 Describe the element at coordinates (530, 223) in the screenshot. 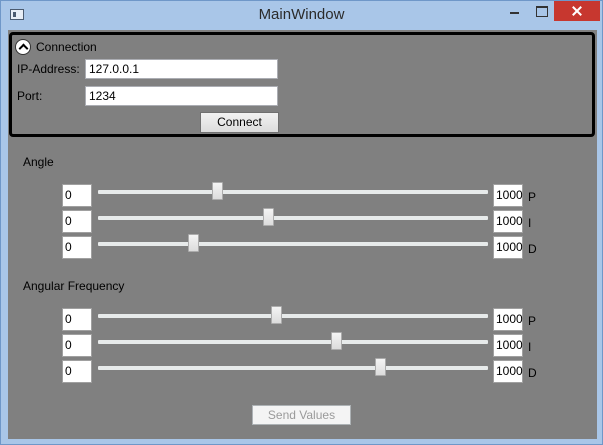

I see `angle-i-label: I` at that location.